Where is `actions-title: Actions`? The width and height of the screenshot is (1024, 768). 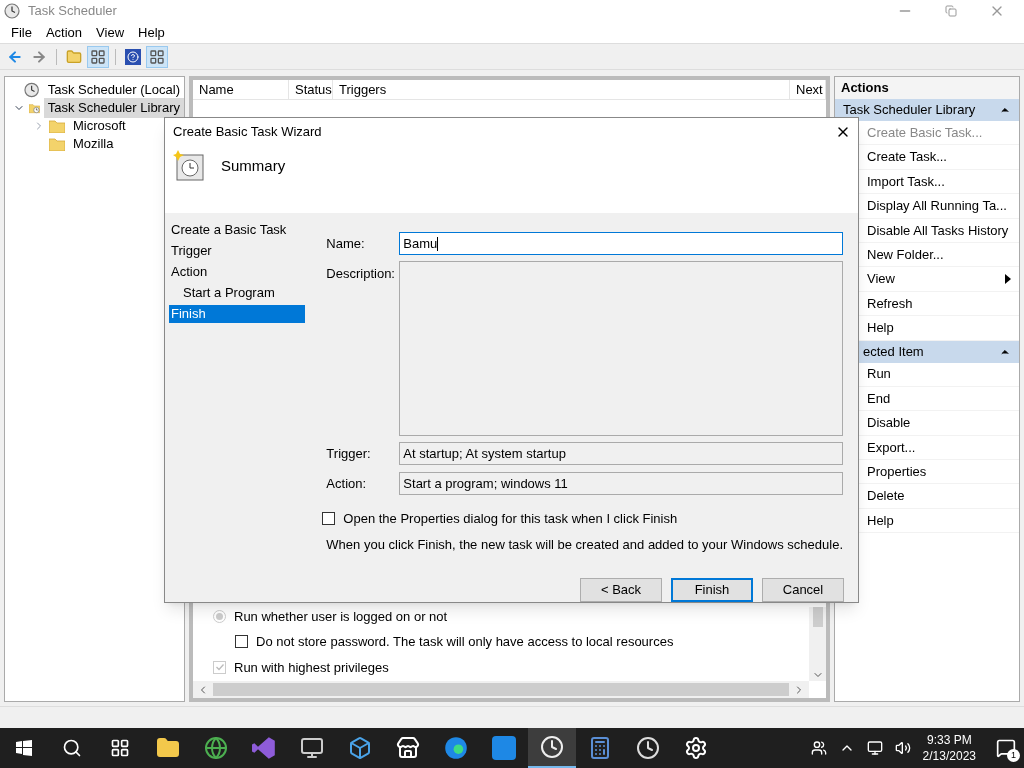
actions-title: Actions is located at coordinates (927, 88).